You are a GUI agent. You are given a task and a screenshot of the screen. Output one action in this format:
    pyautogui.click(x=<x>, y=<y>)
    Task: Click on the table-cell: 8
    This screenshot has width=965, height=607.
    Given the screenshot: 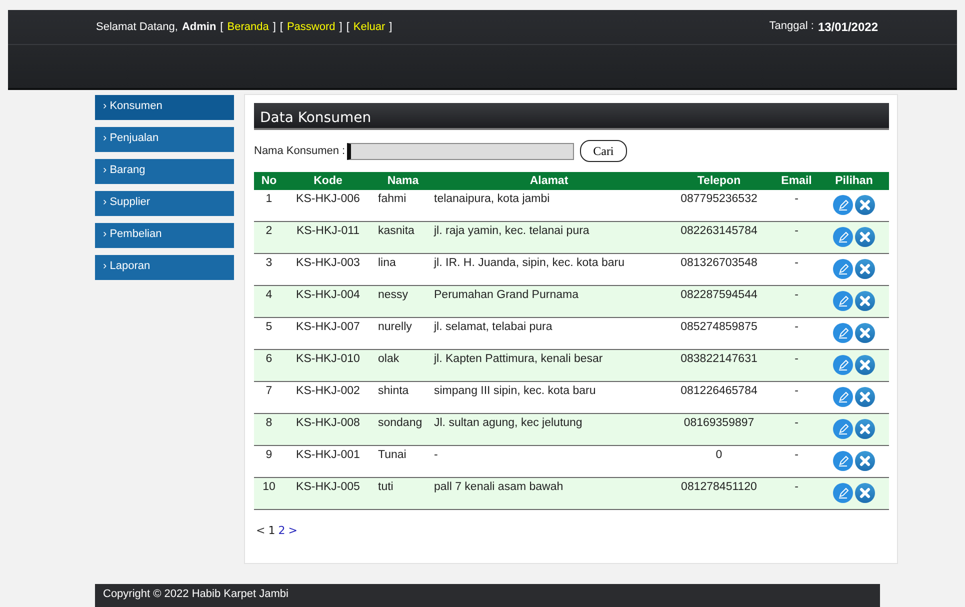 What is the action you would take?
    pyautogui.click(x=269, y=430)
    